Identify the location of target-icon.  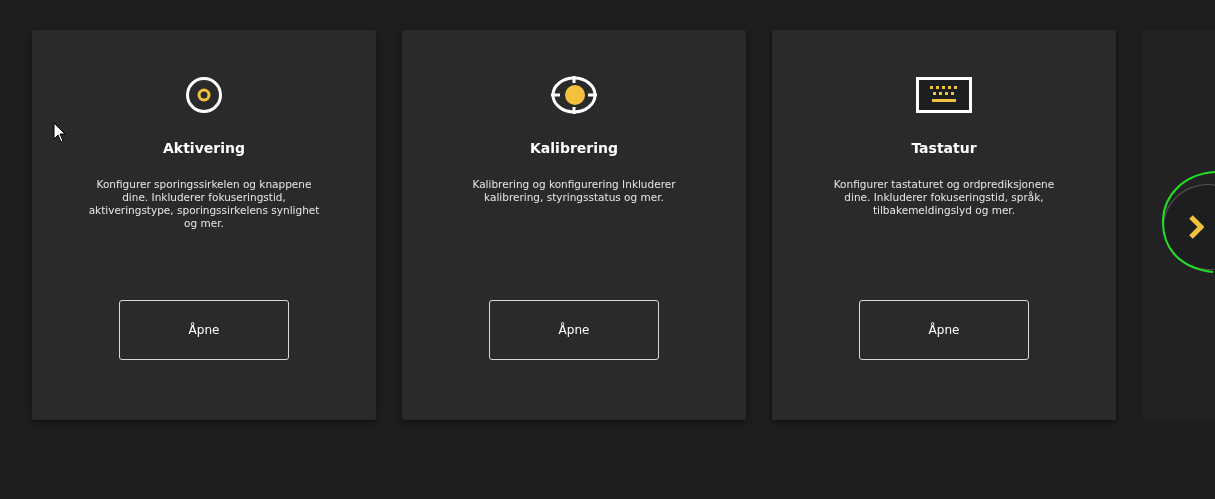
(204, 95).